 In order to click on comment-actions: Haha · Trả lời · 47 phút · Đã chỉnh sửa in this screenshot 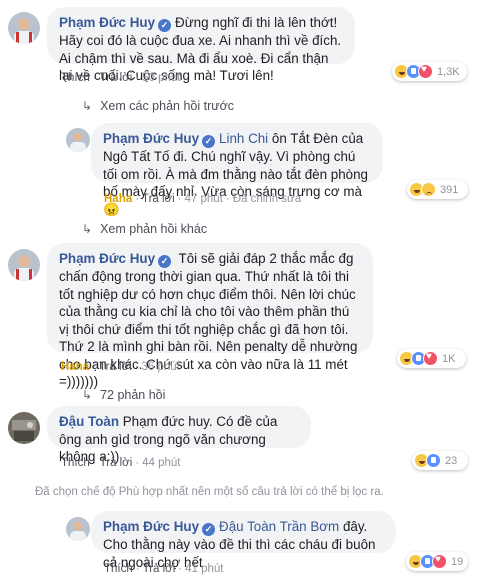, I will do `click(203, 199)`.